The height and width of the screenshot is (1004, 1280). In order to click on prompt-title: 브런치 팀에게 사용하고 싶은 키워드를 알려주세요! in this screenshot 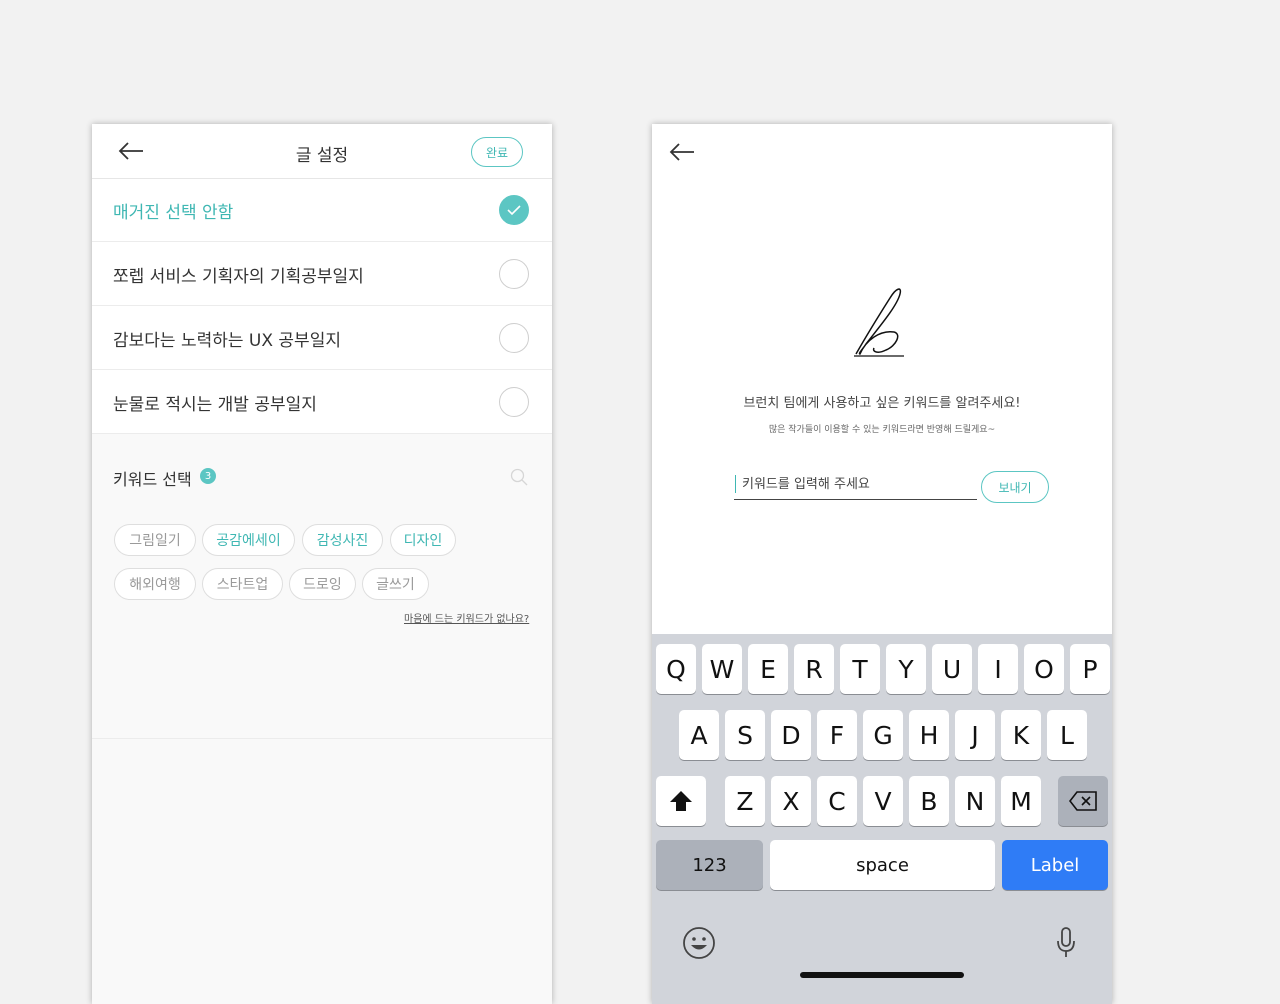, I will do `click(882, 403)`.